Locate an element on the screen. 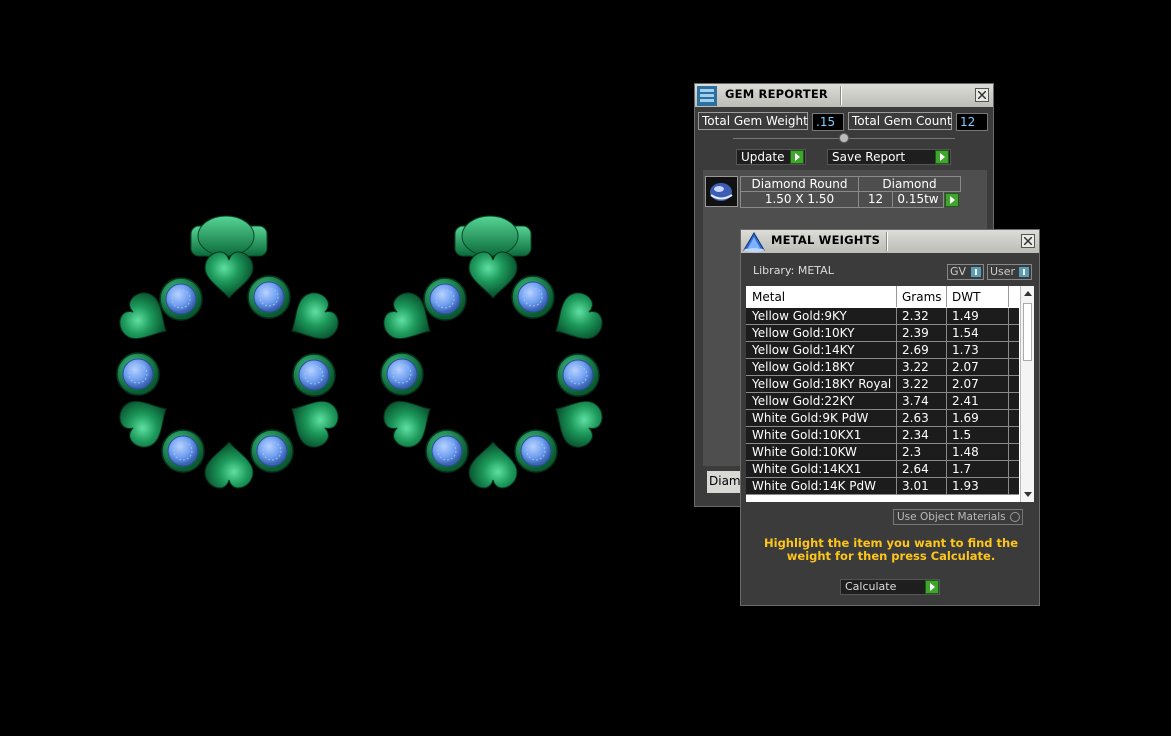 This screenshot has width=1171, height=736. gv-toggle: GV is located at coordinates (965, 272).